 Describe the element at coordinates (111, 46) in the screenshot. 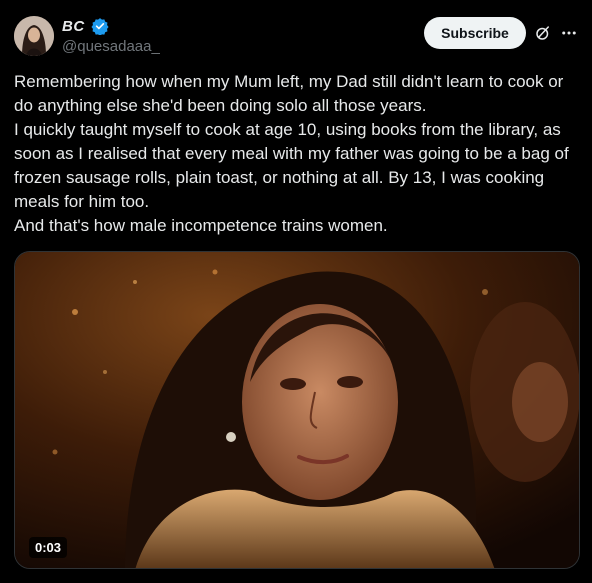

I see `user-handle: @quesadaaa_` at that location.